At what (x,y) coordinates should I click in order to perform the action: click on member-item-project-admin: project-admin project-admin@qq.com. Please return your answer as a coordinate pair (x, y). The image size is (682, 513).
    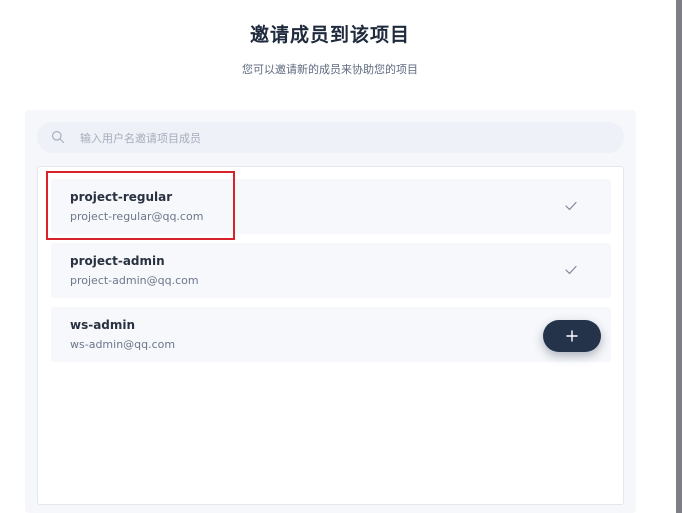
    Looking at the image, I should click on (331, 270).